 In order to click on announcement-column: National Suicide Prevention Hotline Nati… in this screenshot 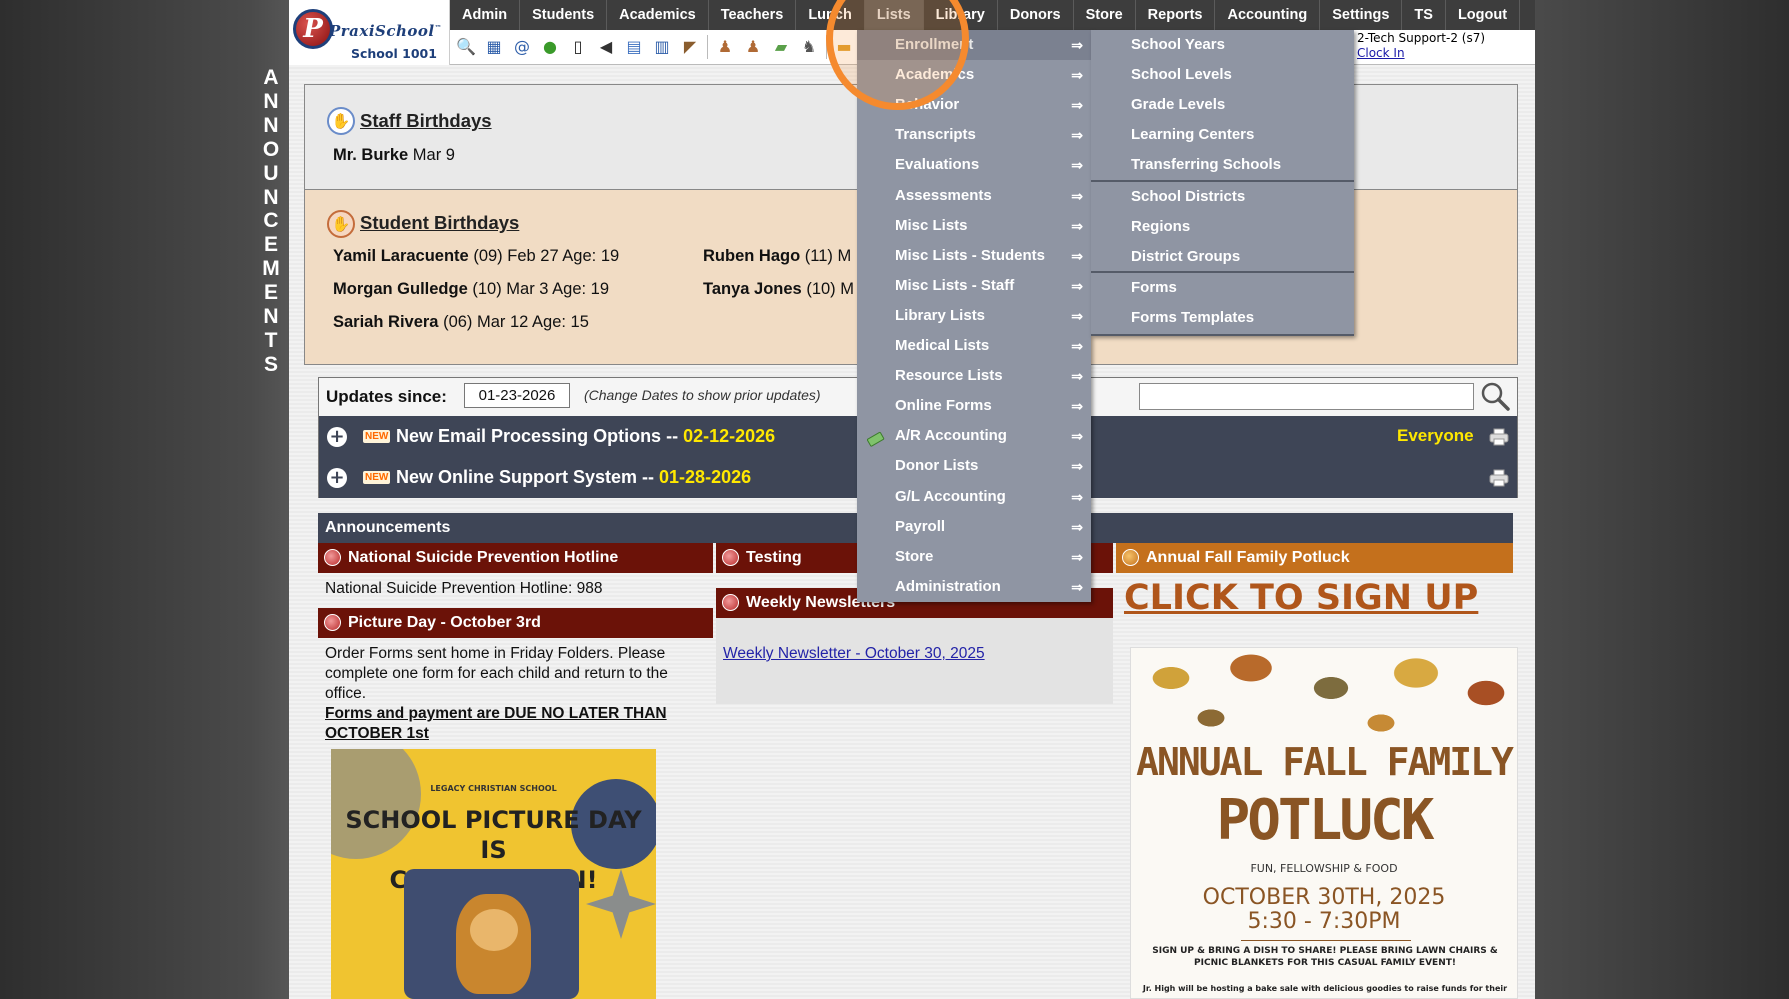, I will do `click(515, 646)`.